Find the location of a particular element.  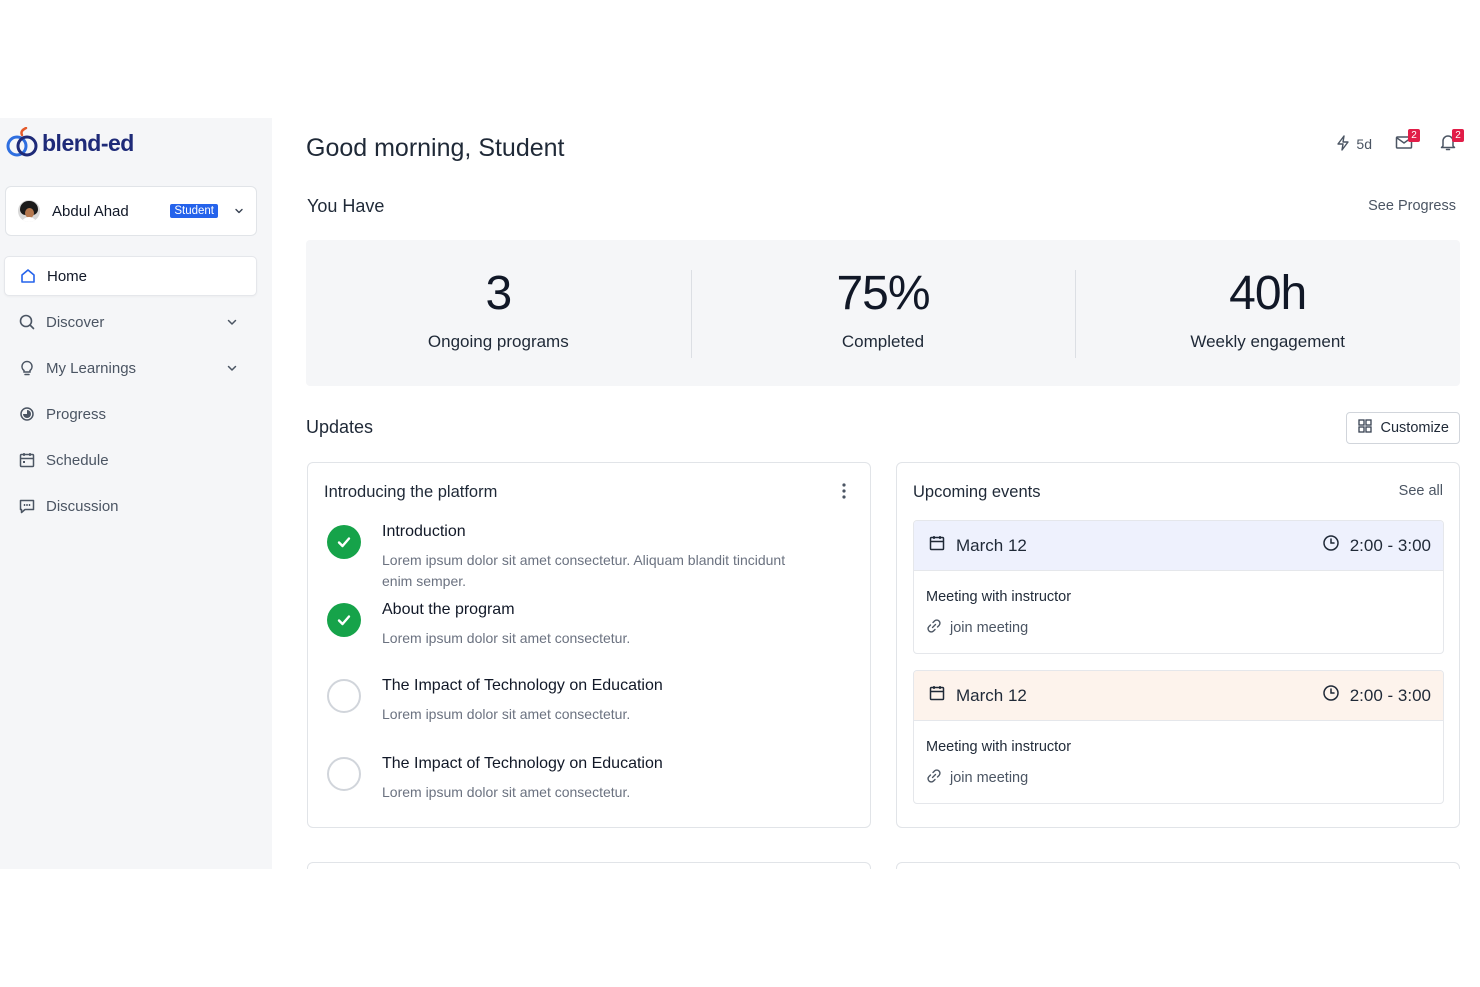

chat-icon is located at coordinates (27, 506).